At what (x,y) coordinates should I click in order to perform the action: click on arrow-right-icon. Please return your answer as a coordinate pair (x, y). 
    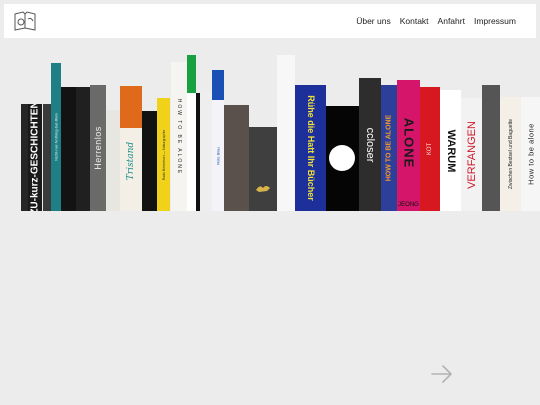
    Looking at the image, I should click on (442, 374).